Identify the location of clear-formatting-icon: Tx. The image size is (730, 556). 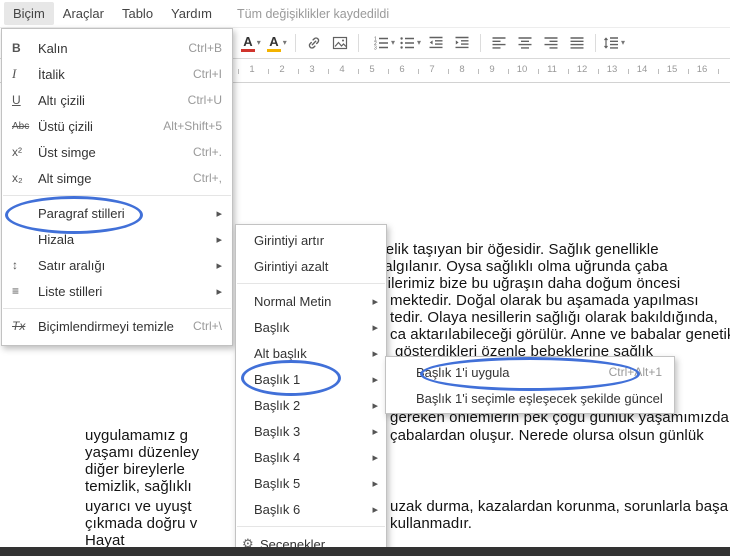
(19, 326).